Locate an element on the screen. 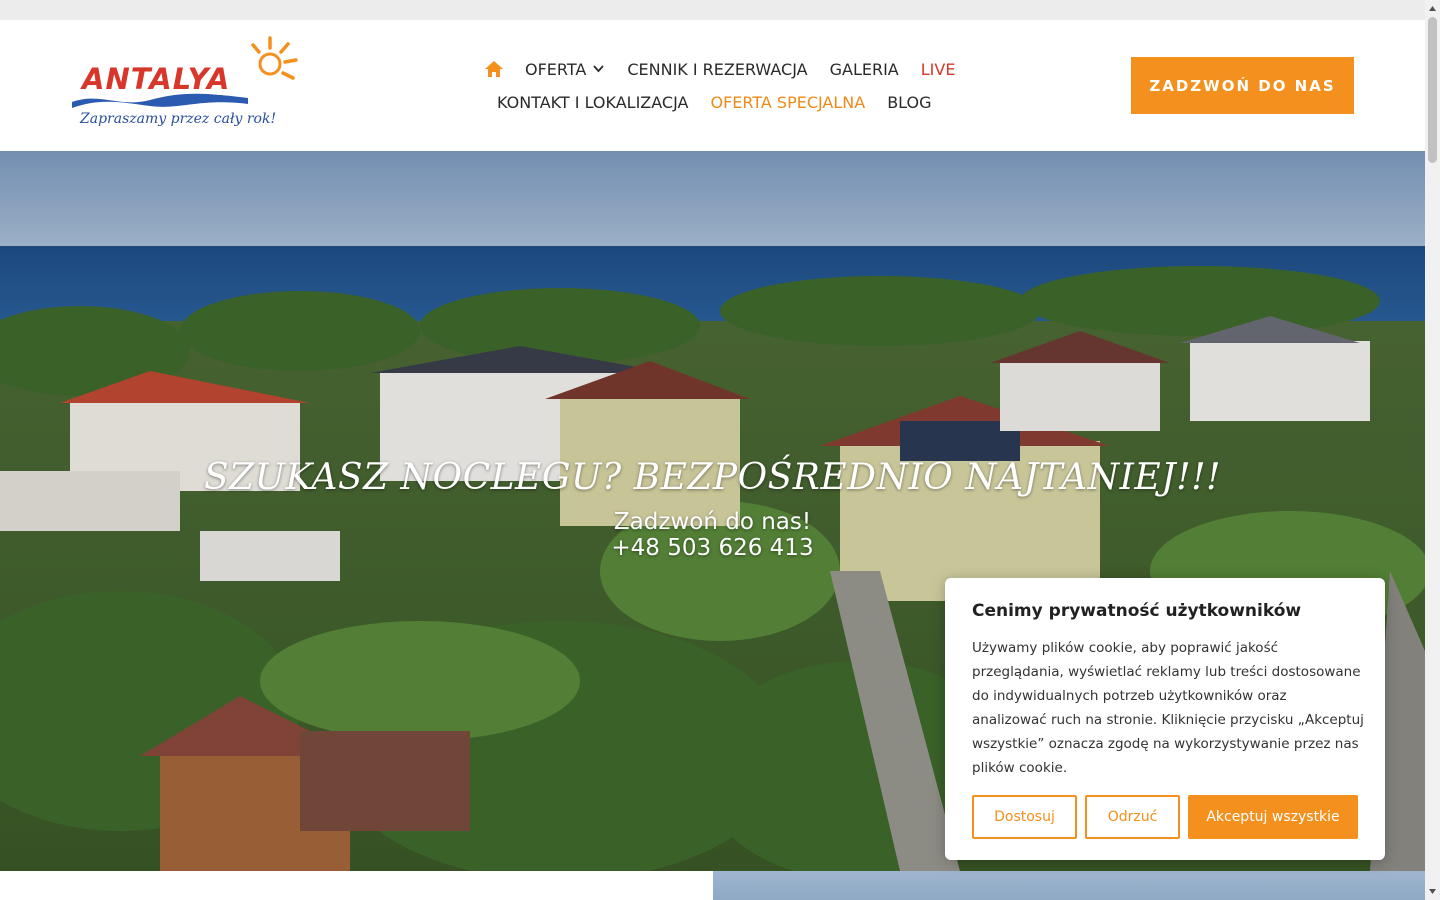 The width and height of the screenshot is (1440, 900). content-section-left is located at coordinates (356, 885).